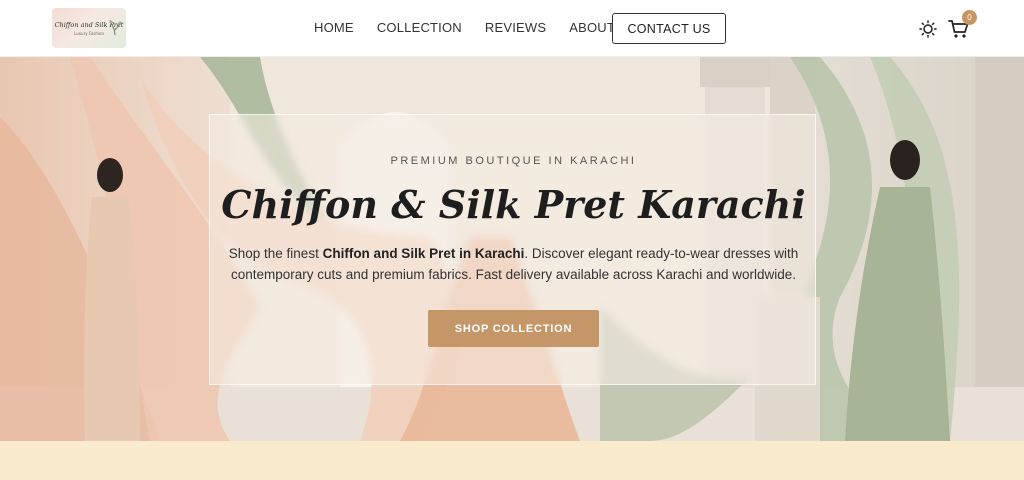  What do you see at coordinates (419, 27) in the screenshot?
I see `nav-collection: COLLECTION` at bounding box center [419, 27].